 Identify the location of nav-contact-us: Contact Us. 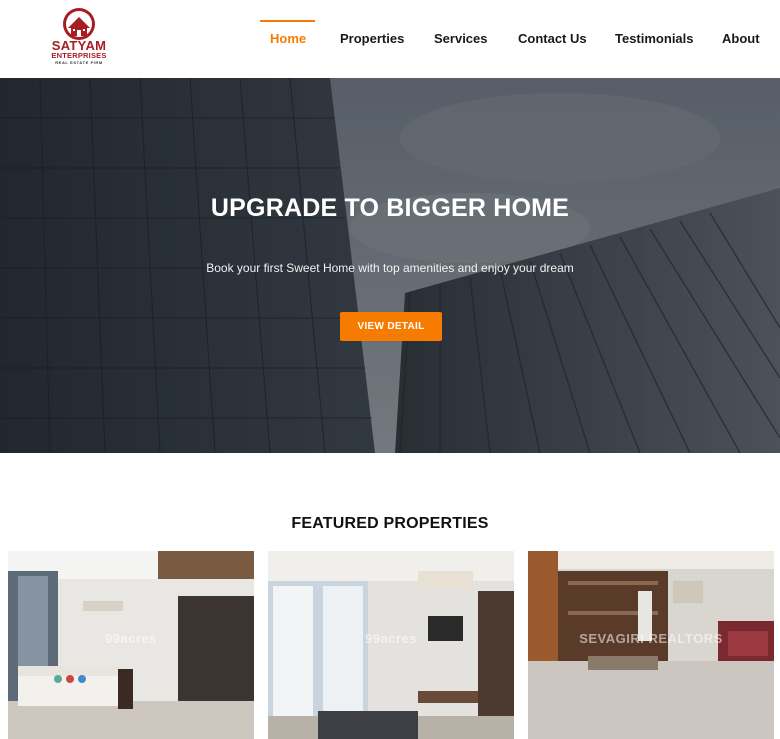
(552, 38).